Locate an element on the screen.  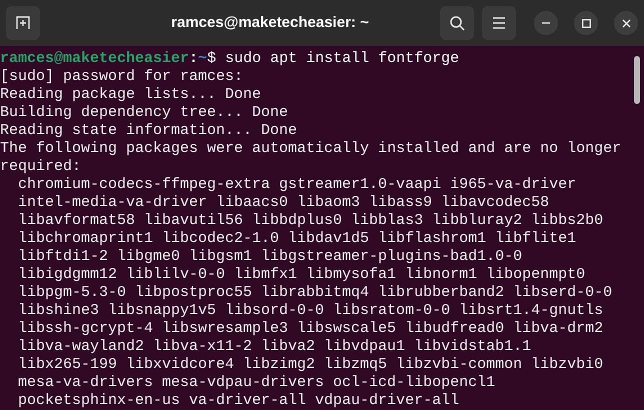
package-list-line: chromium-codecs-ffmpeg-extra gstreamer1.0-vaapi i965-va-driver is located at coordinates (297, 184).